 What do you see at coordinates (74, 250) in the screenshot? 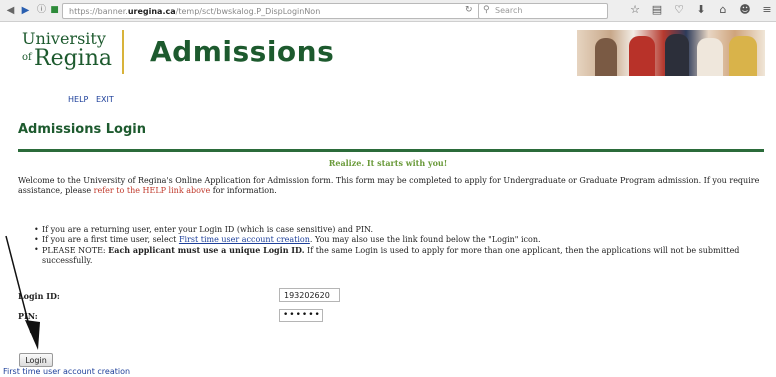
I see `instruction-note-label: PLEASE NOTE:` at bounding box center [74, 250].